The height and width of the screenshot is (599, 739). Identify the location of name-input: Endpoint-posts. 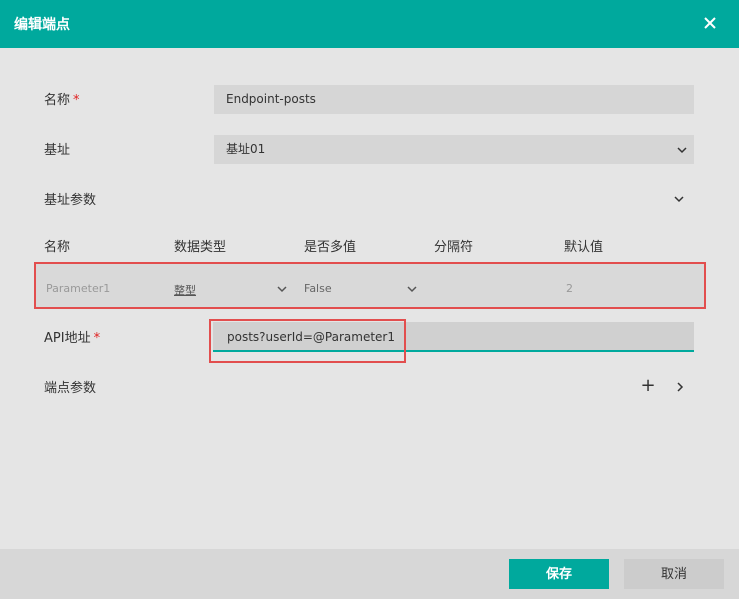
(454, 99).